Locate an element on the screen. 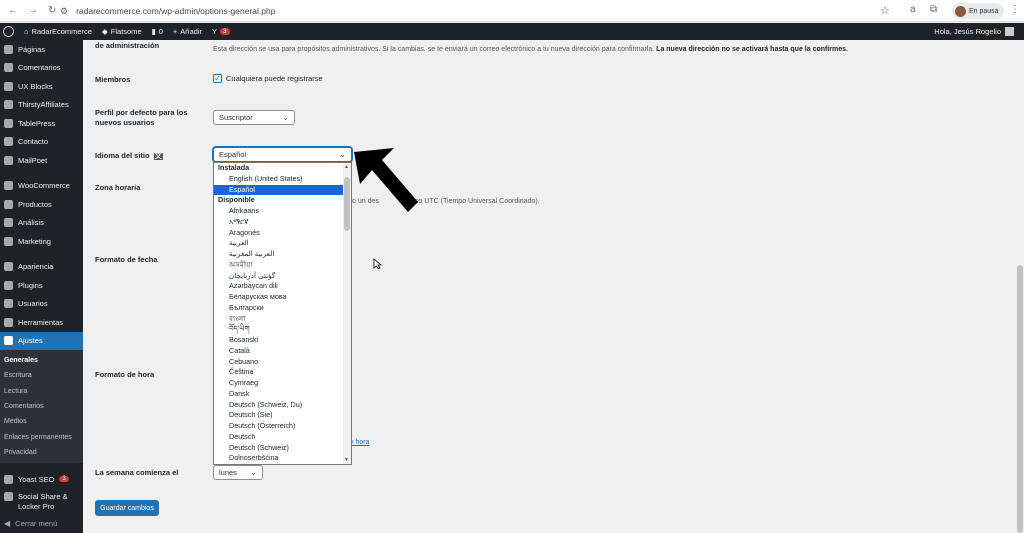 This screenshot has width=1024, height=533. wrench-icon is located at coordinates (8, 322).